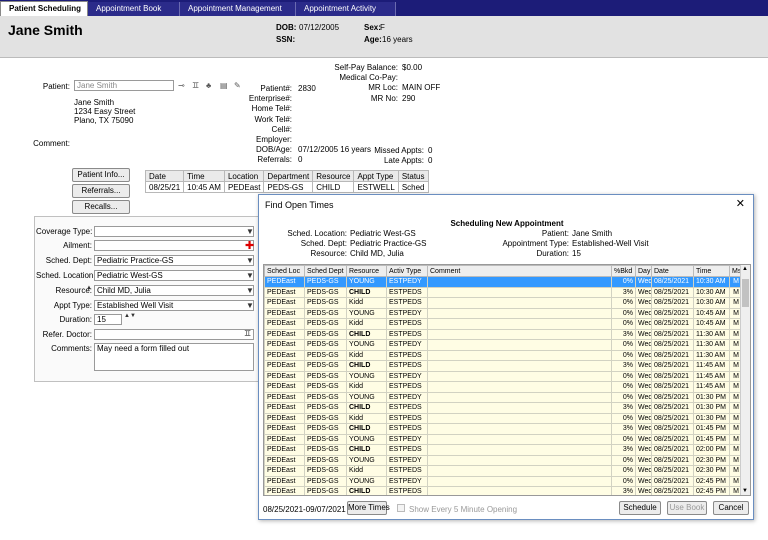 The image size is (768, 540). Describe the element at coordinates (687, 508) in the screenshot. I see `use-book-button: Use Book` at that location.